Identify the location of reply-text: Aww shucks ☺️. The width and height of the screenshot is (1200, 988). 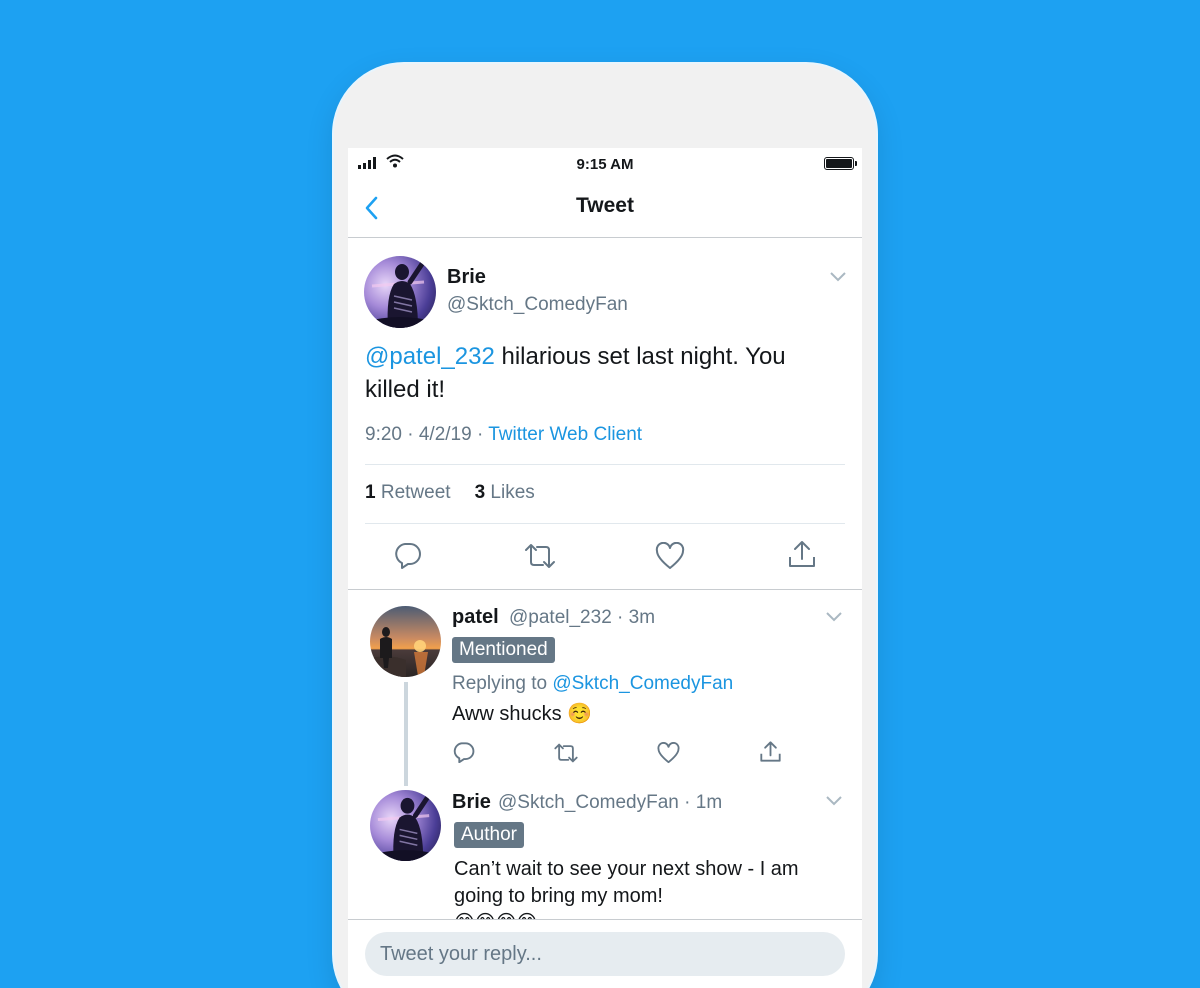
(522, 714).